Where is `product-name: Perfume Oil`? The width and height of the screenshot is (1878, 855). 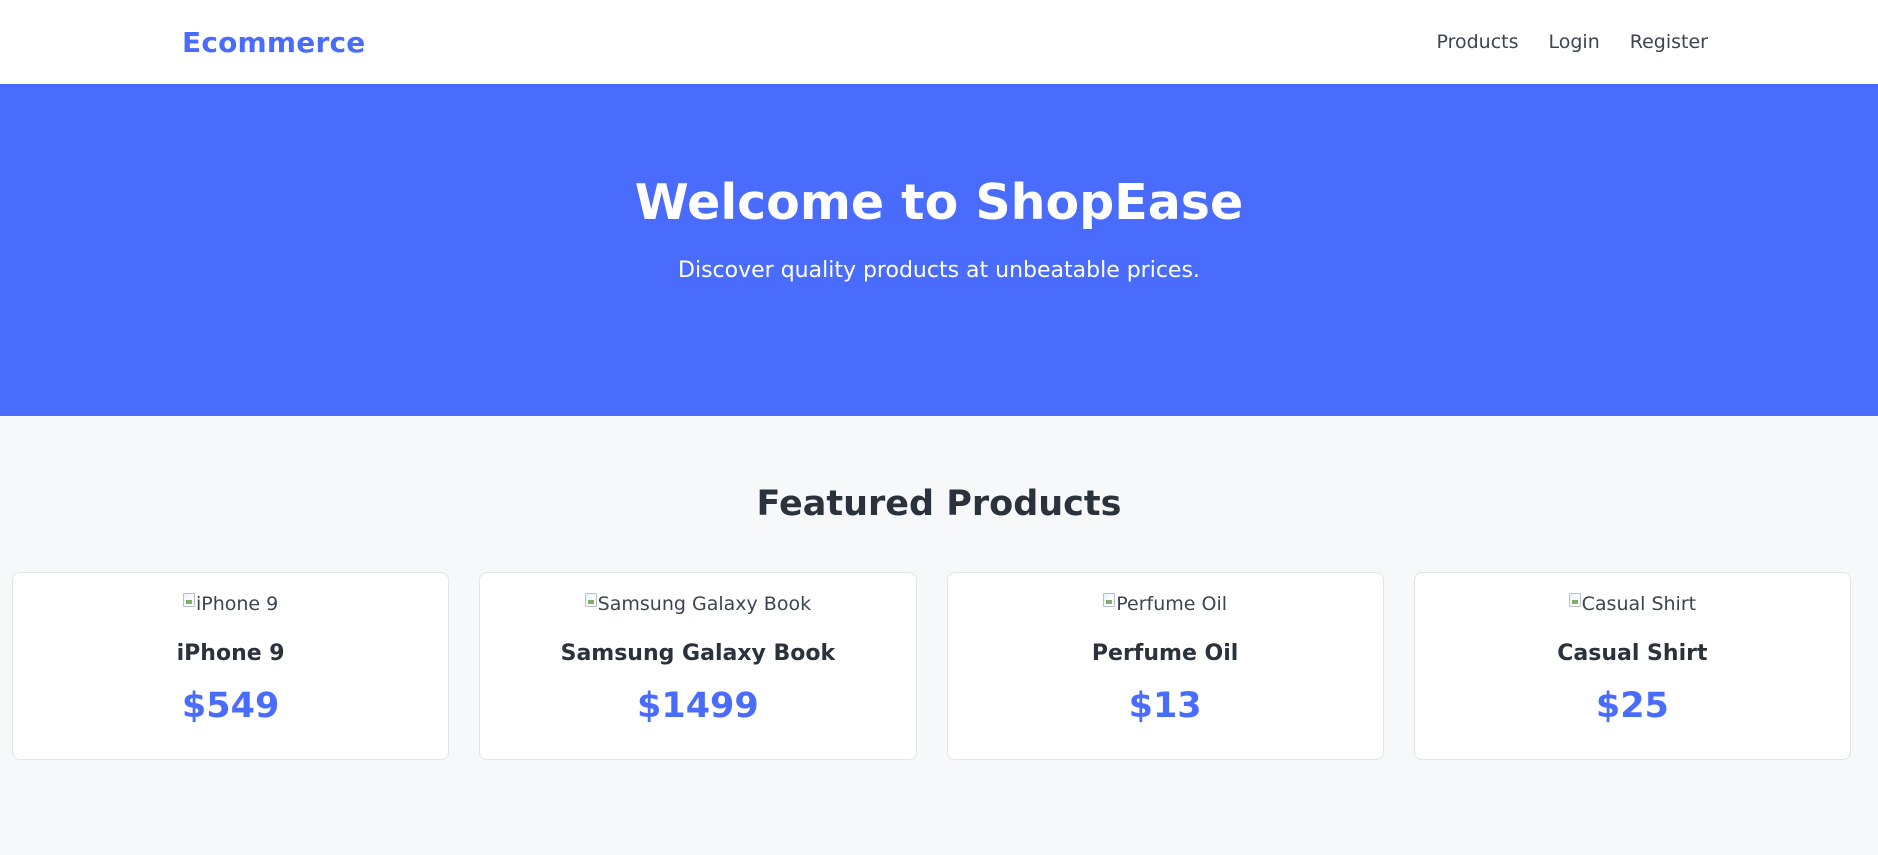 product-name: Perfume Oil is located at coordinates (1165, 653).